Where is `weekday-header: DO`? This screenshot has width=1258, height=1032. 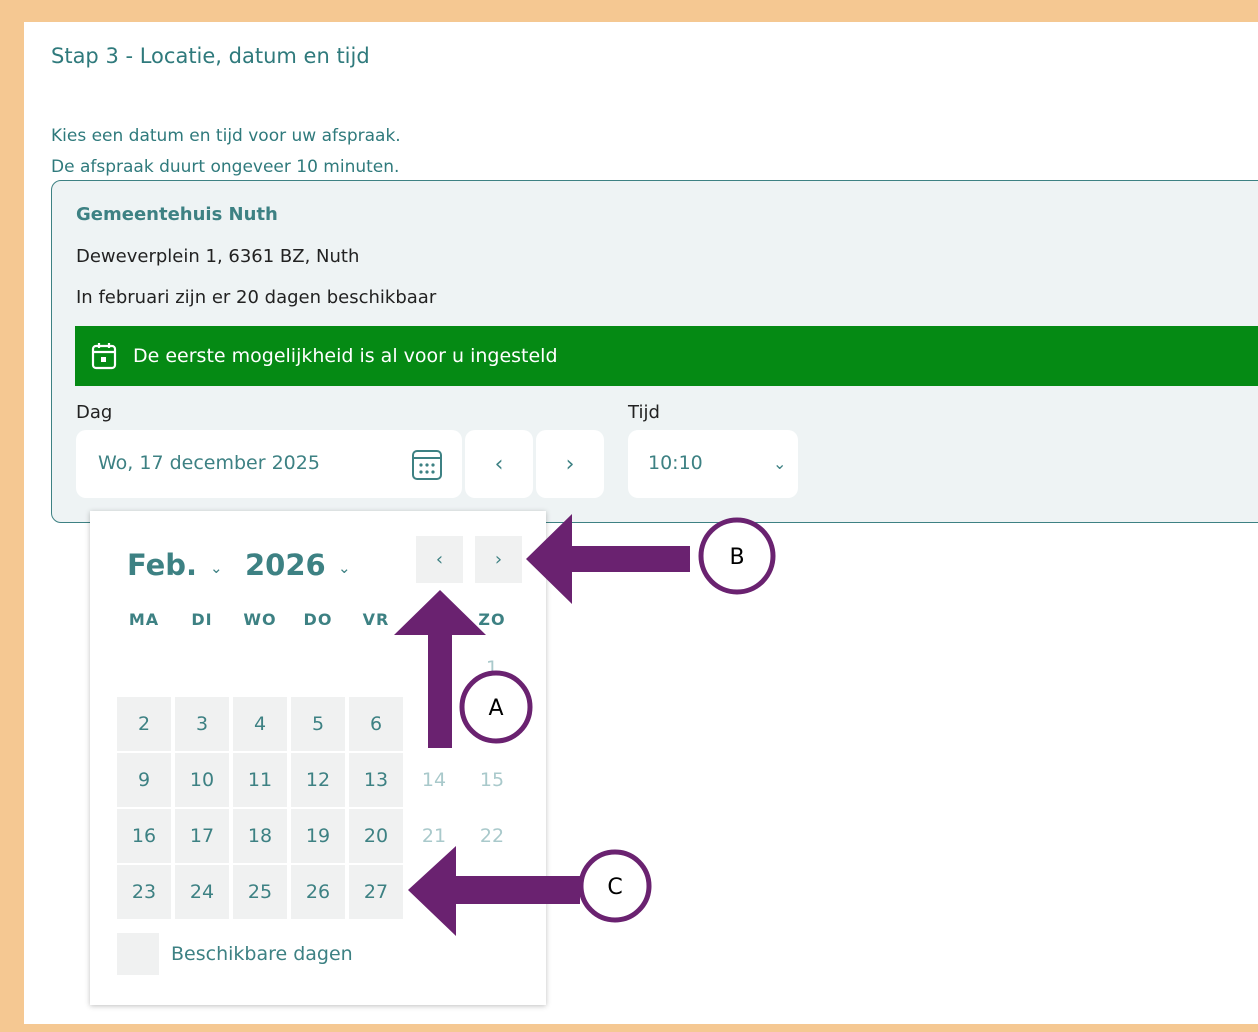
weekday-header: DO is located at coordinates (318, 619).